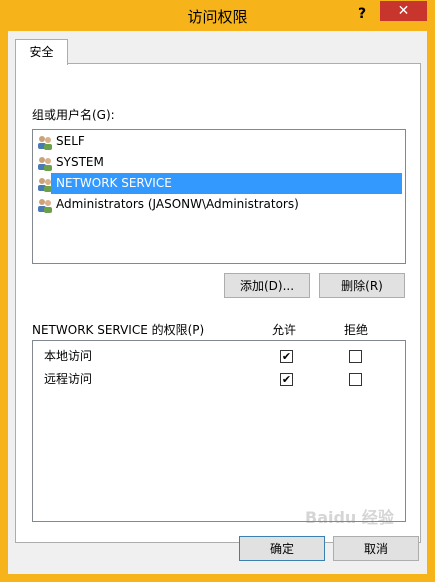 The width and height of the screenshot is (435, 582). Describe the element at coordinates (226, 183) in the screenshot. I see `list-item-selected: NETWORK SERVICE` at that location.